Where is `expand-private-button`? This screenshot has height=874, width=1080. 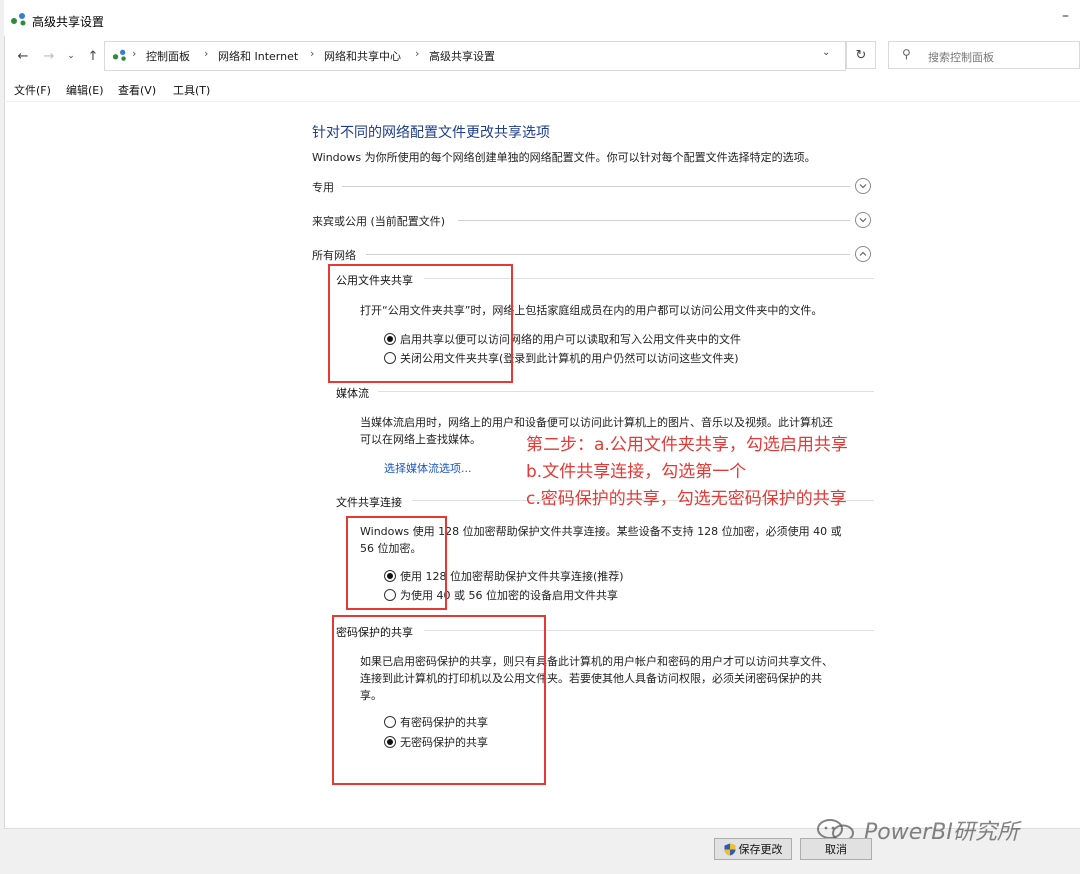 expand-private-button is located at coordinates (863, 186).